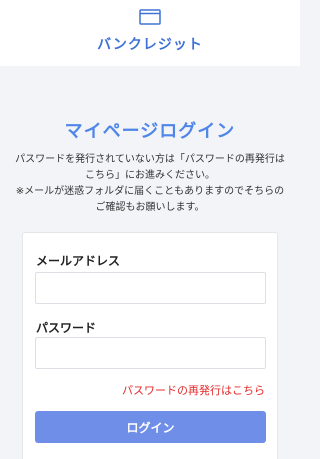 This screenshot has width=320, height=459. I want to click on login-button: ログイン, so click(150, 427).